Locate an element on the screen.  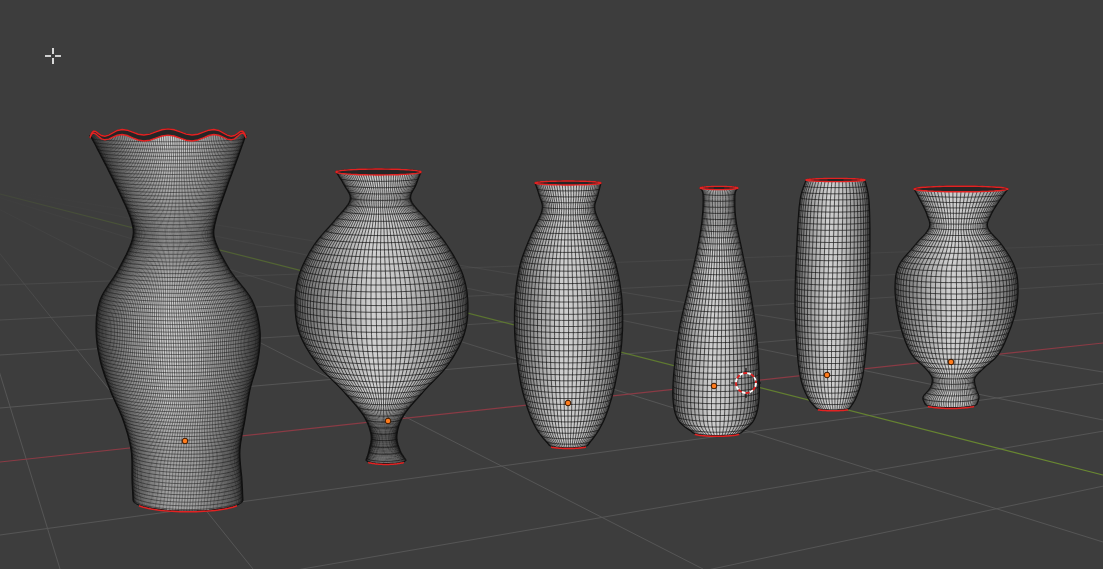
crosshair-icon is located at coordinates (53, 56).